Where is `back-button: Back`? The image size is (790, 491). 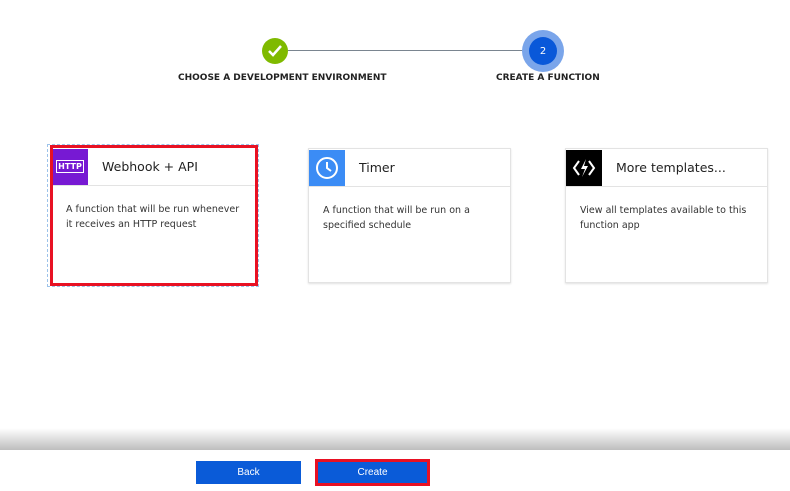
back-button: Back is located at coordinates (248, 472).